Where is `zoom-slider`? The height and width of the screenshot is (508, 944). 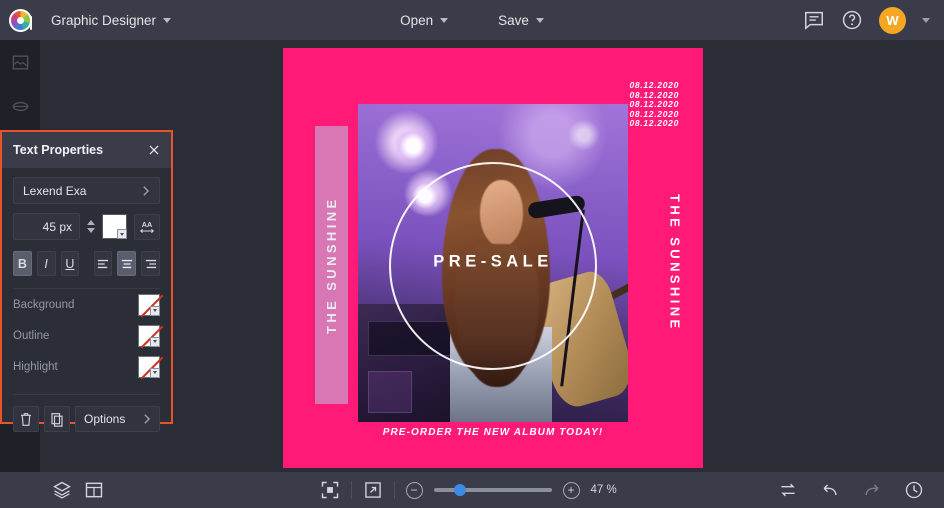
zoom-slider is located at coordinates (492, 490).